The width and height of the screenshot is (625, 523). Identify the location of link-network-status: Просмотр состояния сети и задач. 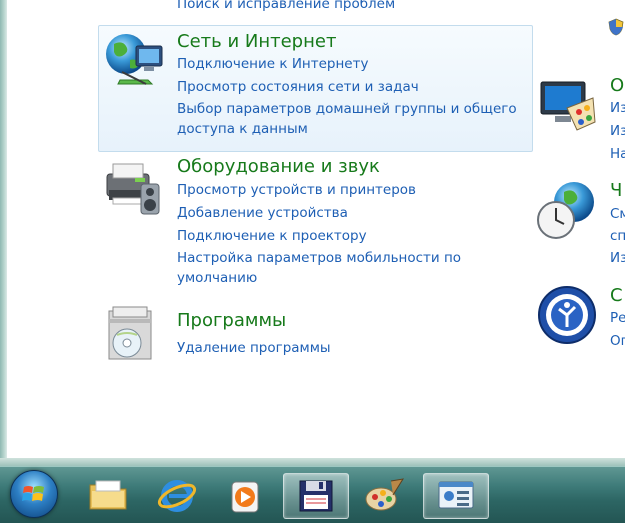
(298, 87).